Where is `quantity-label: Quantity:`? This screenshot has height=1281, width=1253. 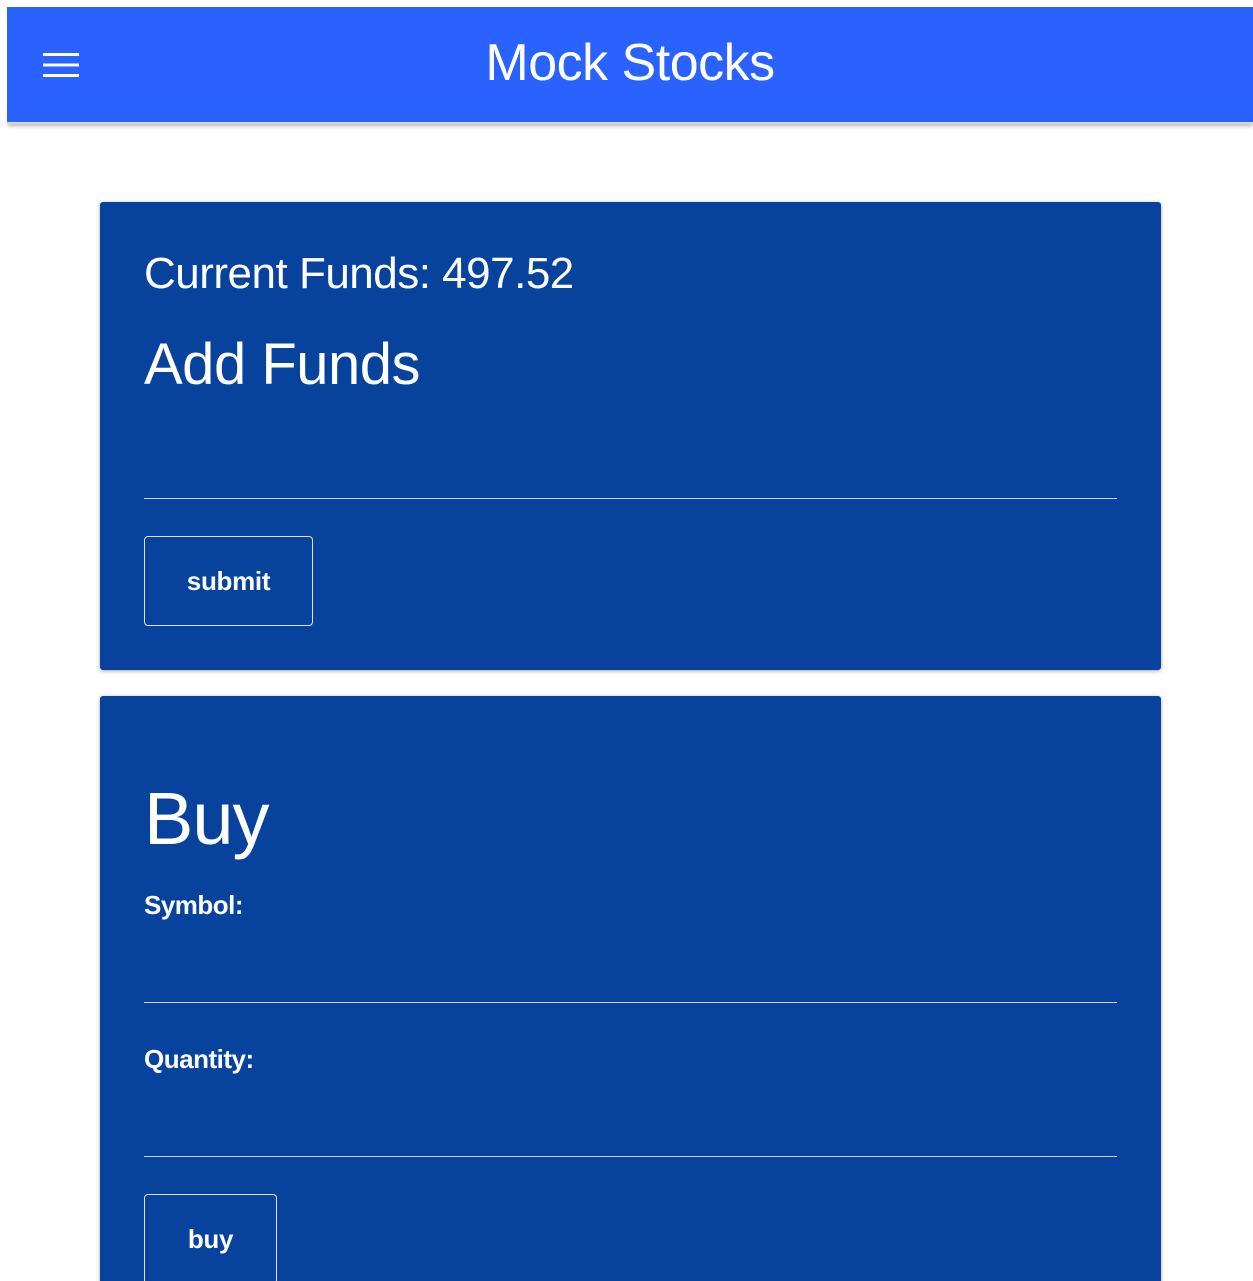
quantity-label: Quantity: is located at coordinates (199, 1059).